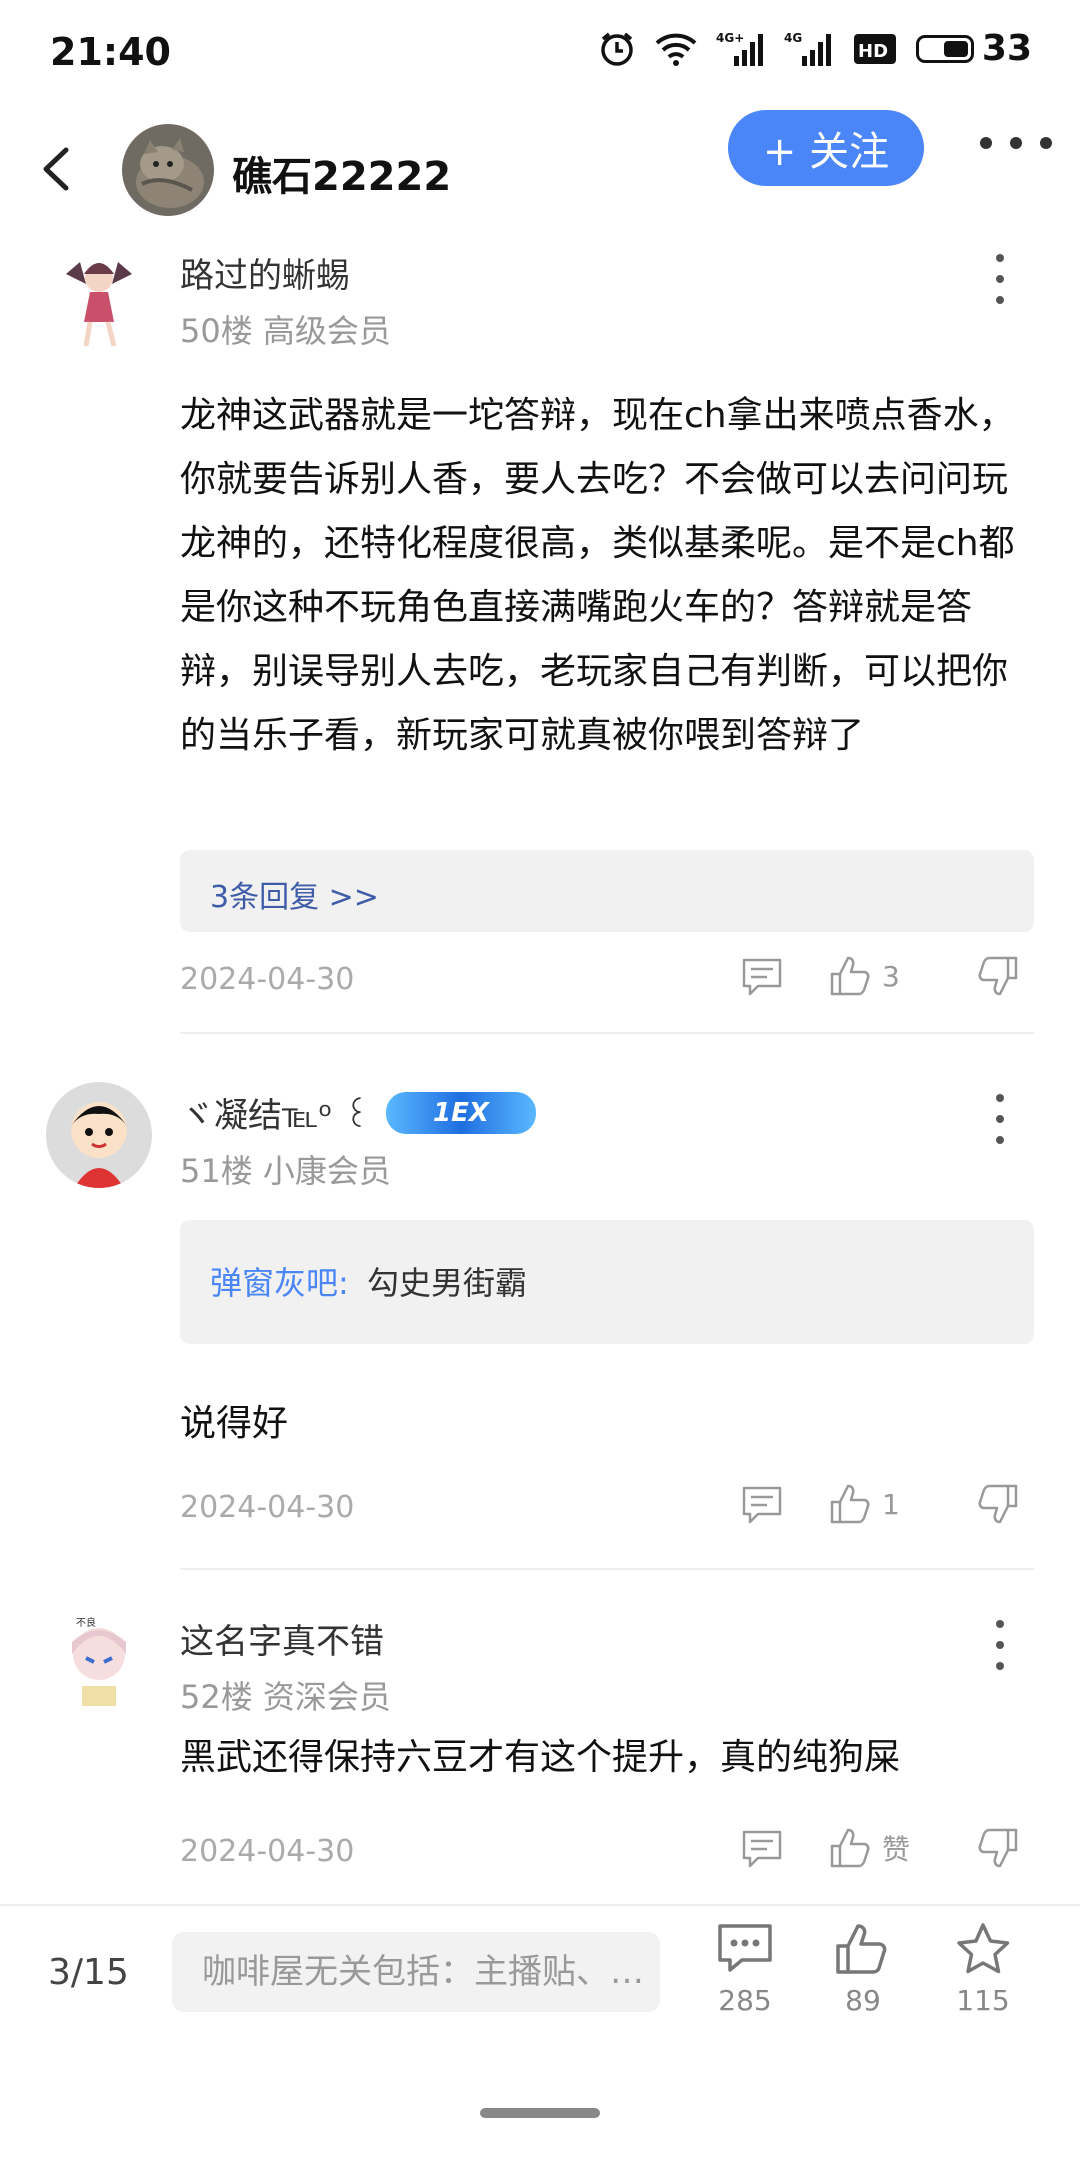 The width and height of the screenshot is (1080, 2160). I want to click on back-button, so click(56, 169).